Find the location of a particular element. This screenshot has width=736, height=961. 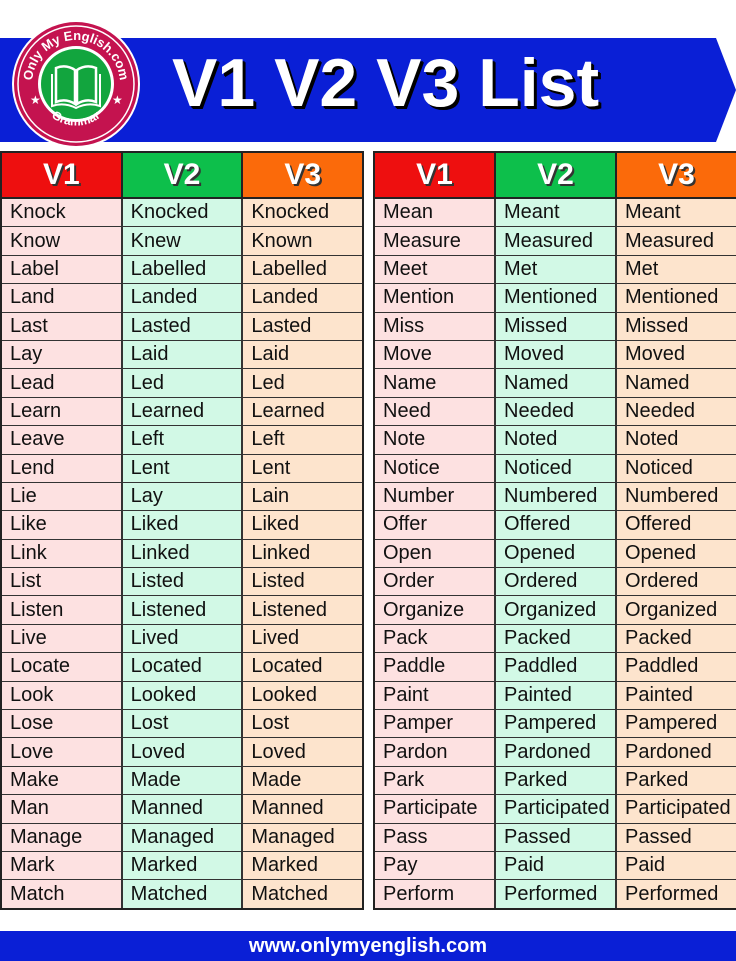

table-row: Need Needed Needed is located at coordinates (555, 412).